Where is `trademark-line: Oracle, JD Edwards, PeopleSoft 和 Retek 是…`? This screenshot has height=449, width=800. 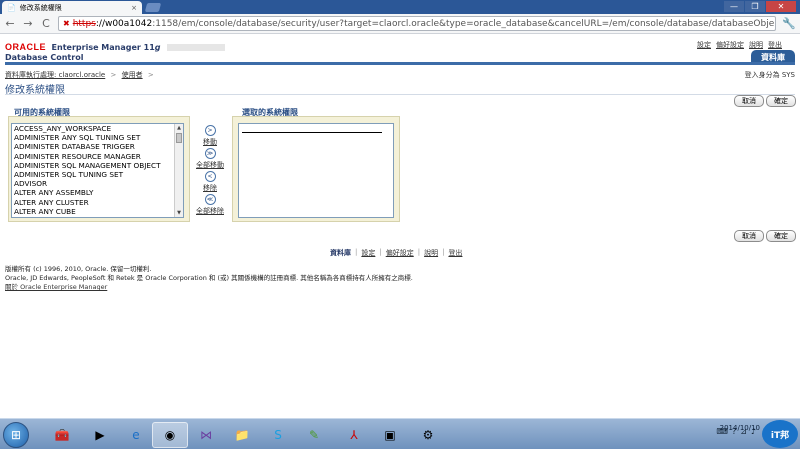 trademark-line: Oracle, JD Edwards, PeopleSoft 和 Retek 是… is located at coordinates (209, 278).